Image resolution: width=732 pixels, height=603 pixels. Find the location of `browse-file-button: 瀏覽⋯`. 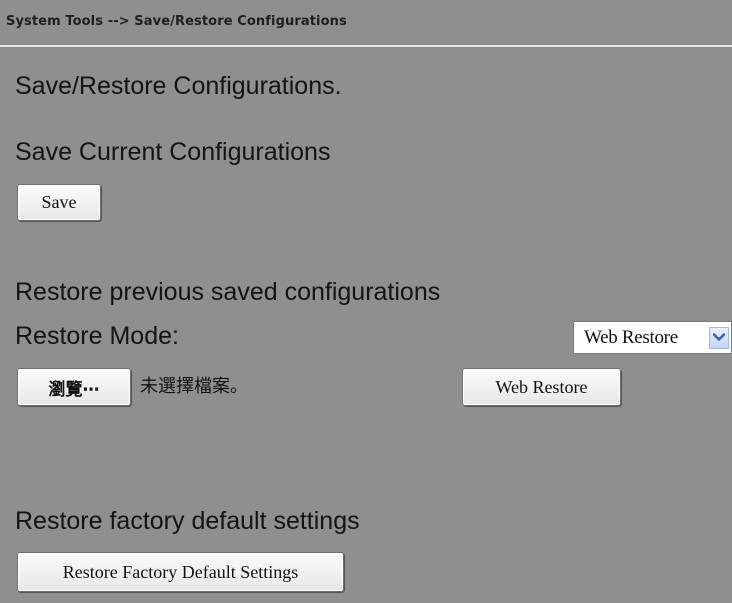

browse-file-button: 瀏覽⋯ is located at coordinates (74, 387).